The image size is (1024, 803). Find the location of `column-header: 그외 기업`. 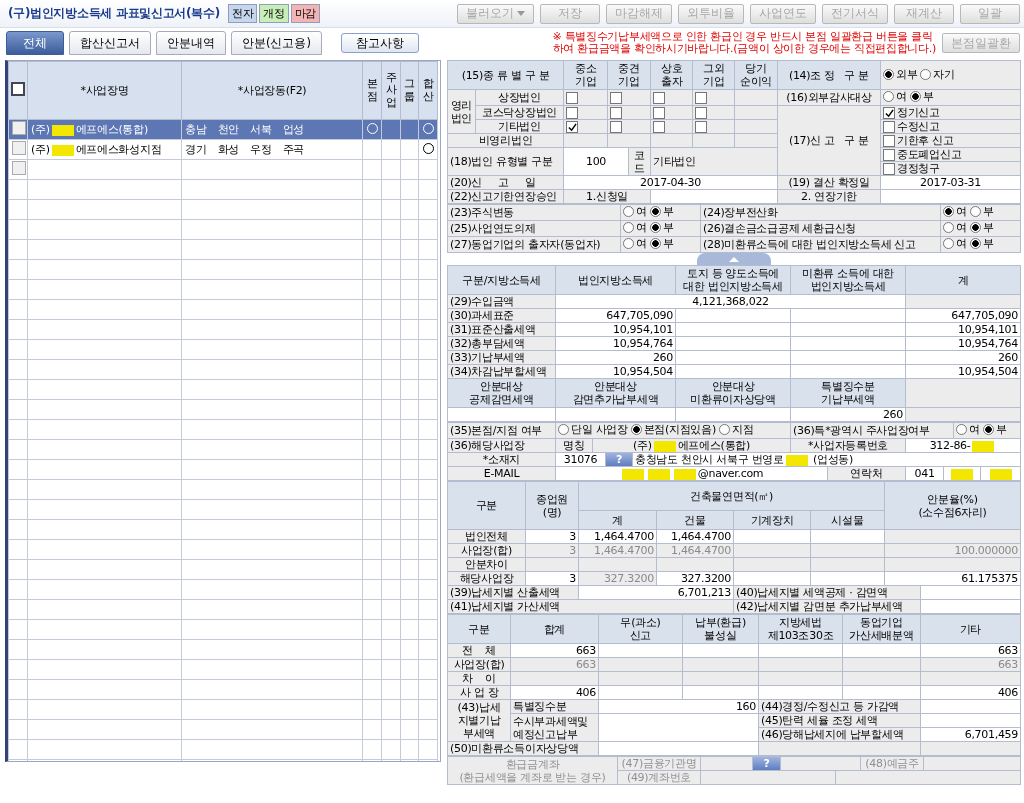

column-header: 그외 기업 is located at coordinates (713, 75).